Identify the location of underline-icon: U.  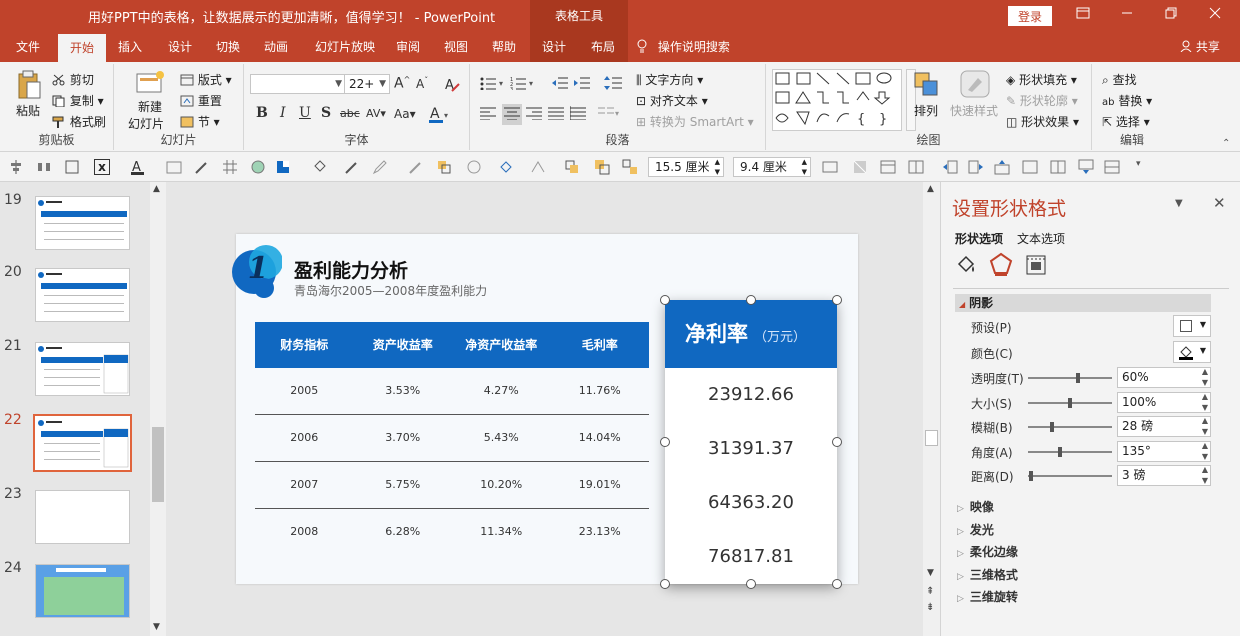
(305, 113).